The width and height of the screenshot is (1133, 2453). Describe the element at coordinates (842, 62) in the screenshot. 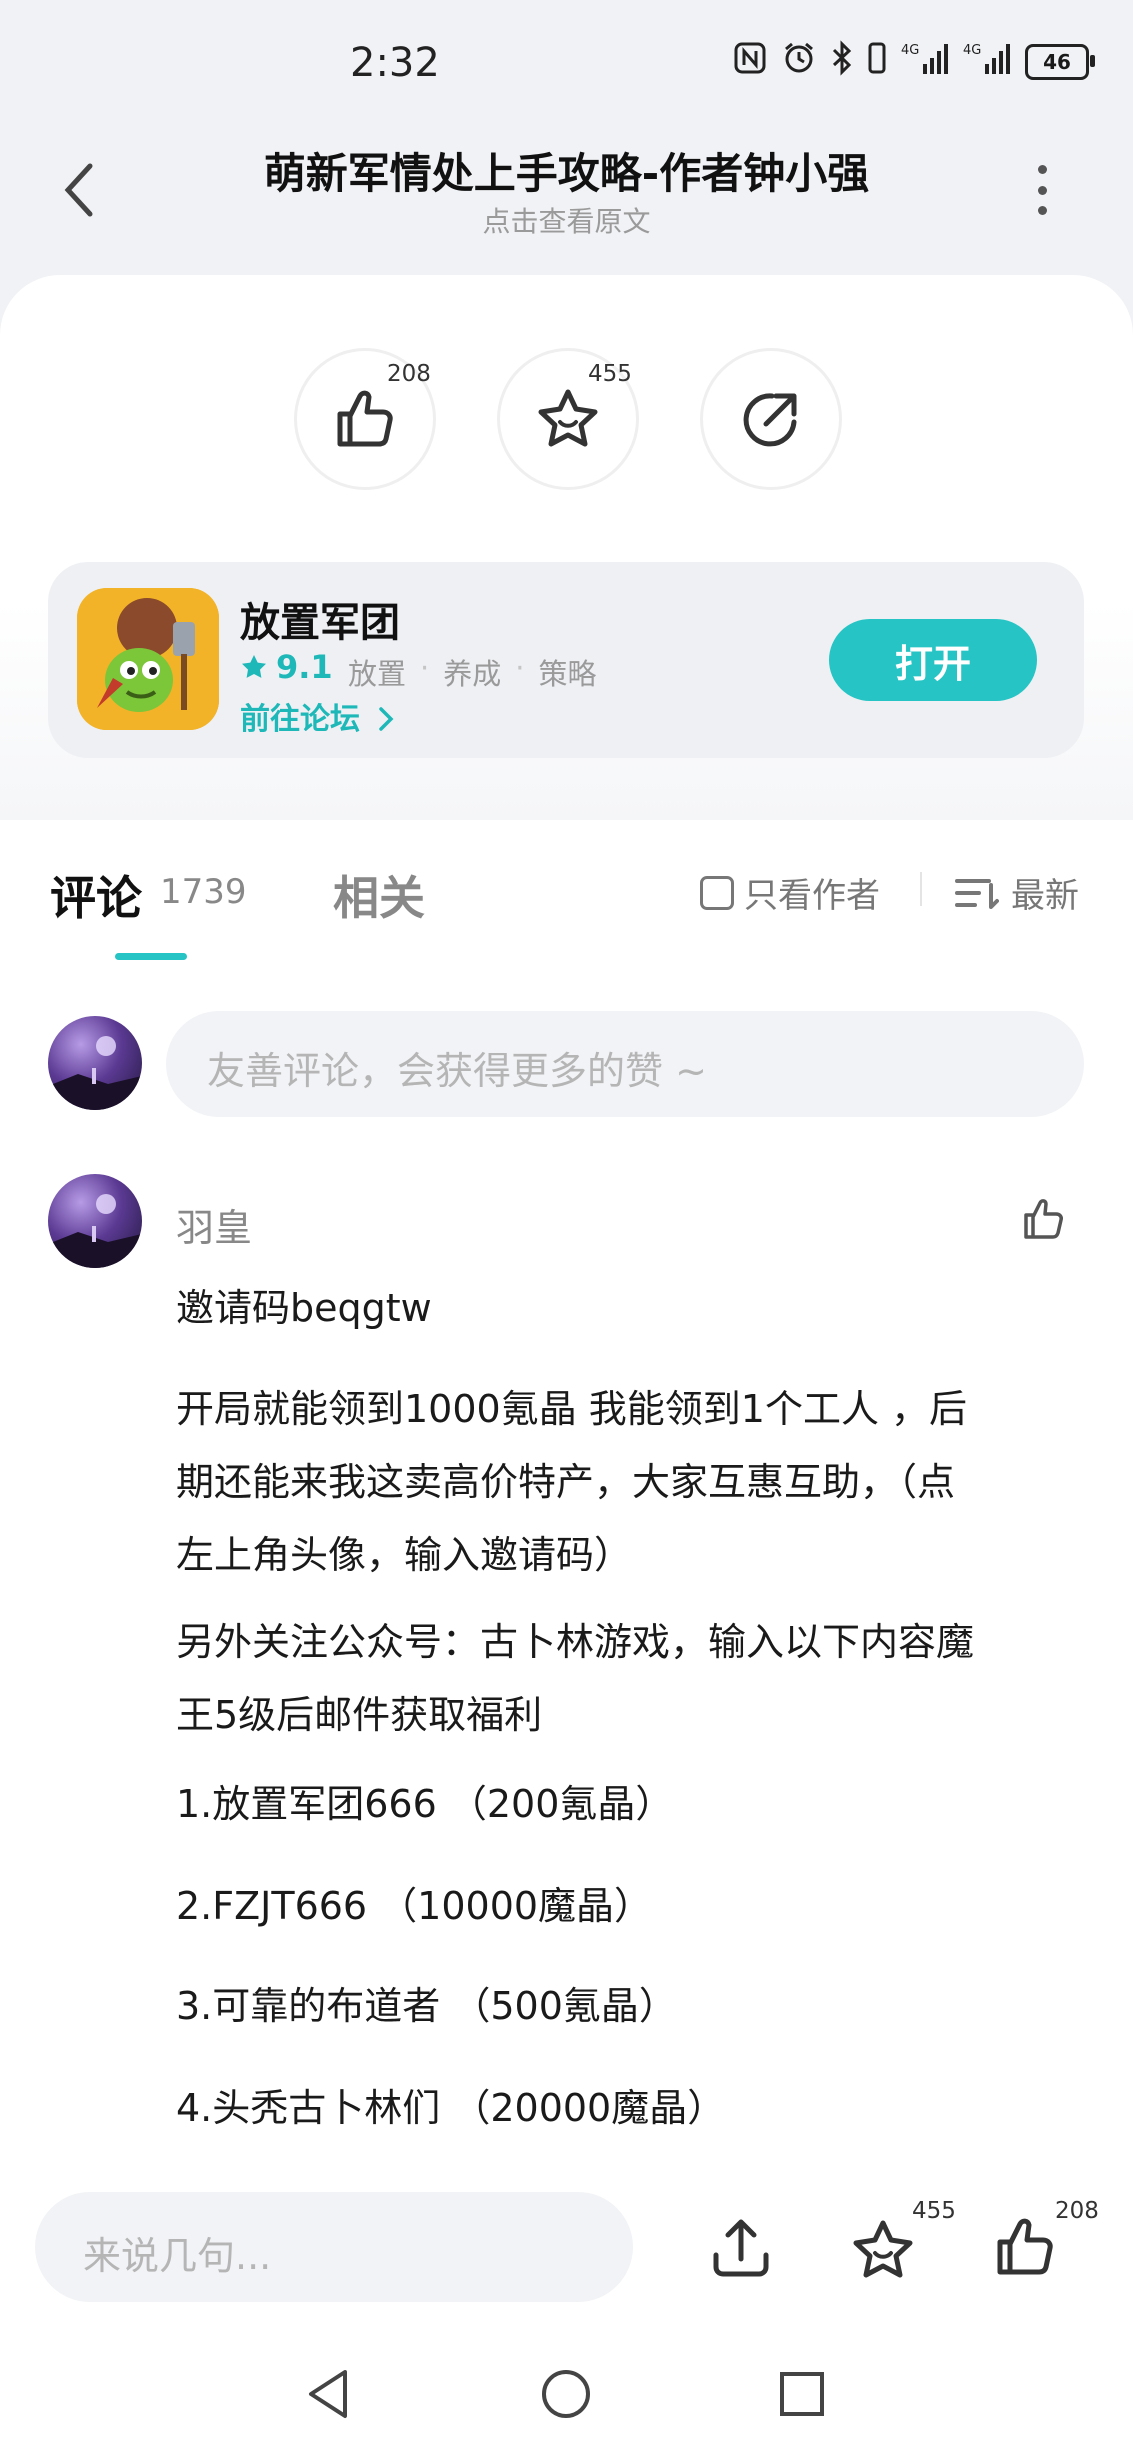

I see `bluetooth-icon` at that location.